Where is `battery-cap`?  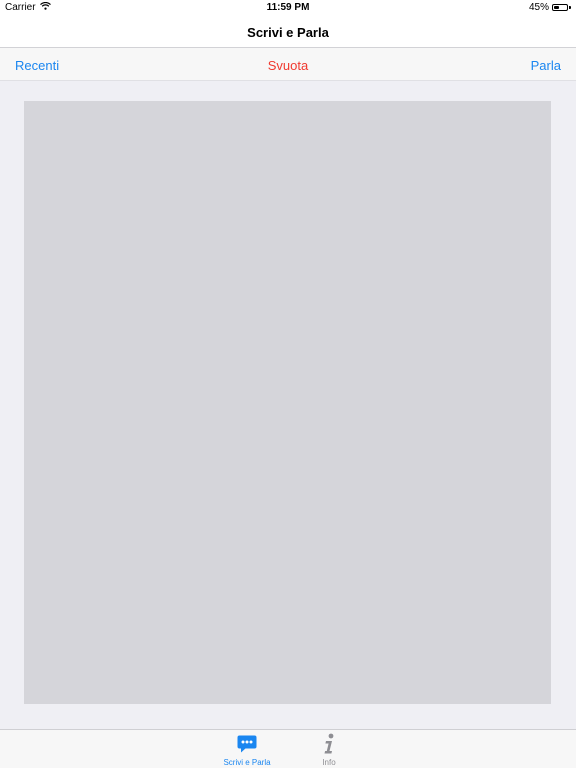
battery-cap is located at coordinates (570, 7).